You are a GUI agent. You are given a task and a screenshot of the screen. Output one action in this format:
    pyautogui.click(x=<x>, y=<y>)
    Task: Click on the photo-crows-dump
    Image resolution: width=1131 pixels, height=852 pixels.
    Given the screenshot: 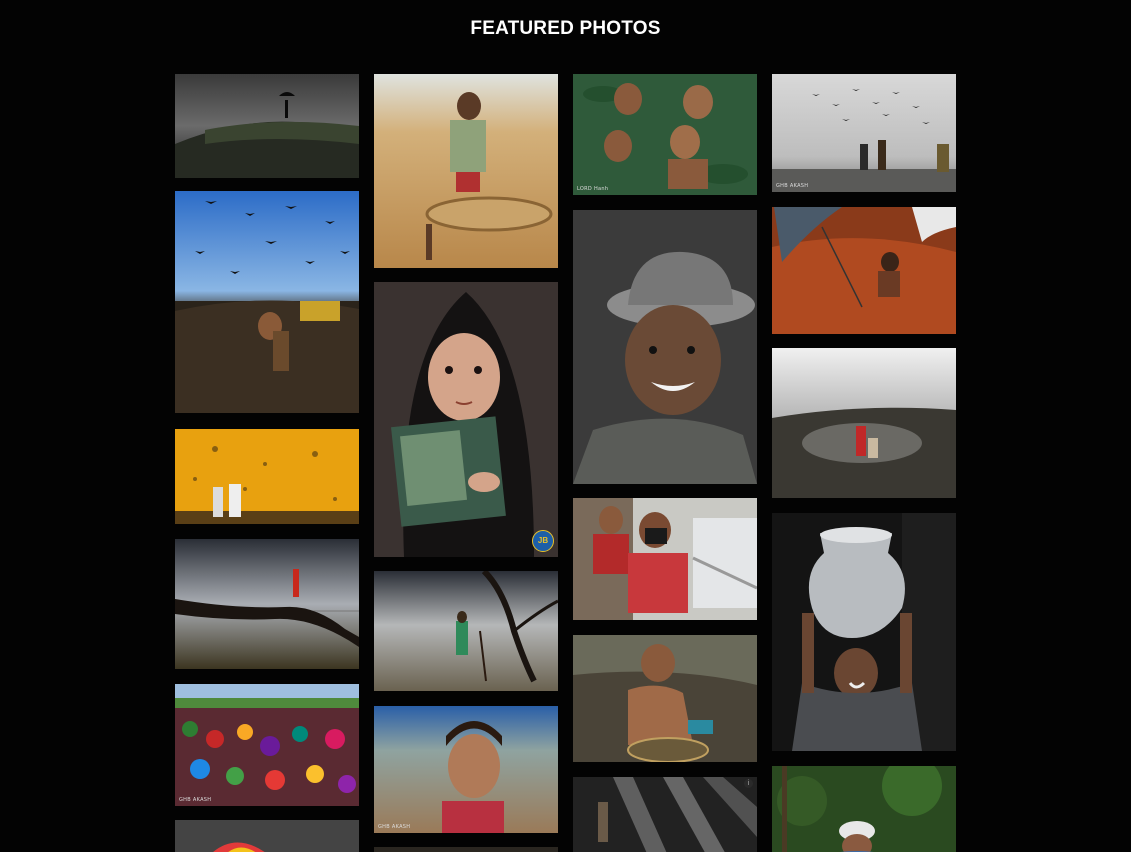 What is the action you would take?
    pyautogui.click(x=267, y=302)
    